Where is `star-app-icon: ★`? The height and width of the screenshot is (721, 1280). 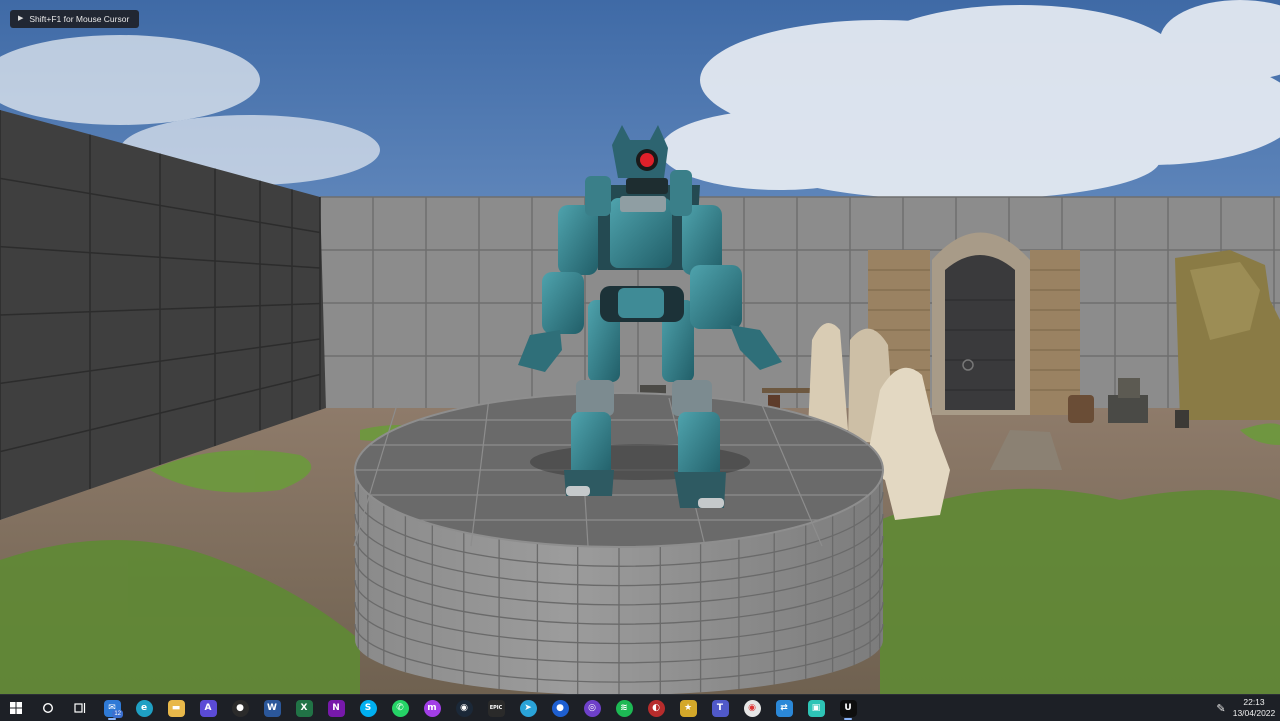
star-app-icon: ★ is located at coordinates (688, 708).